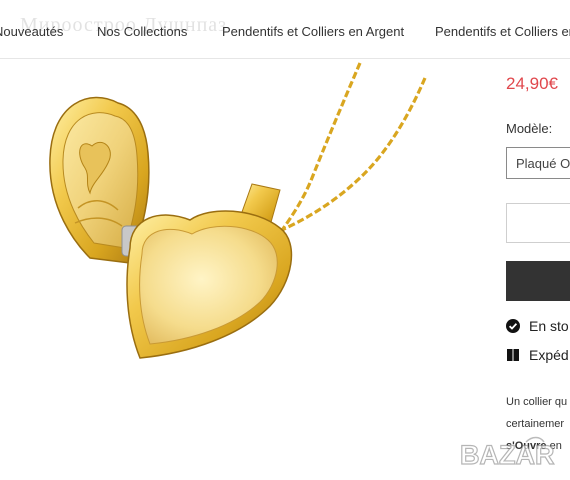 The width and height of the screenshot is (570, 480). Describe the element at coordinates (502, 31) in the screenshot. I see `nav-item-colliers: Pendentifs et Colliers en` at that location.